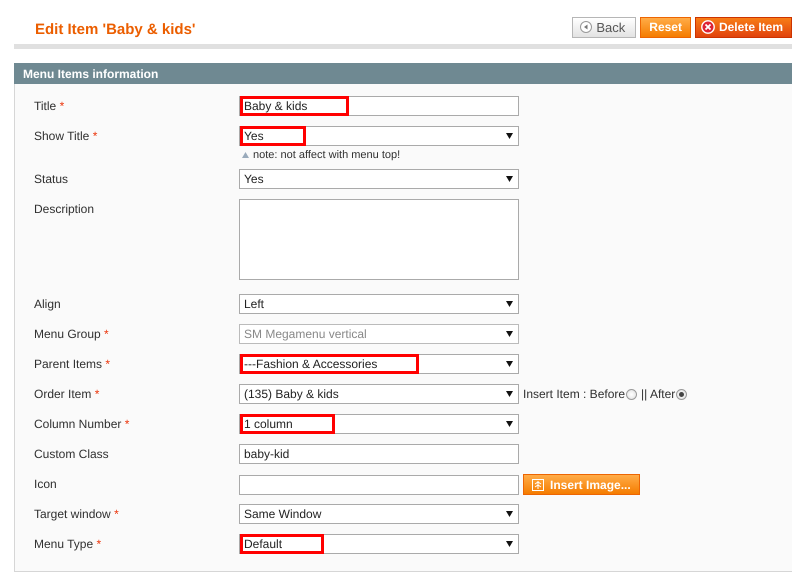  What do you see at coordinates (379, 484) in the screenshot?
I see `text-field` at bounding box center [379, 484].